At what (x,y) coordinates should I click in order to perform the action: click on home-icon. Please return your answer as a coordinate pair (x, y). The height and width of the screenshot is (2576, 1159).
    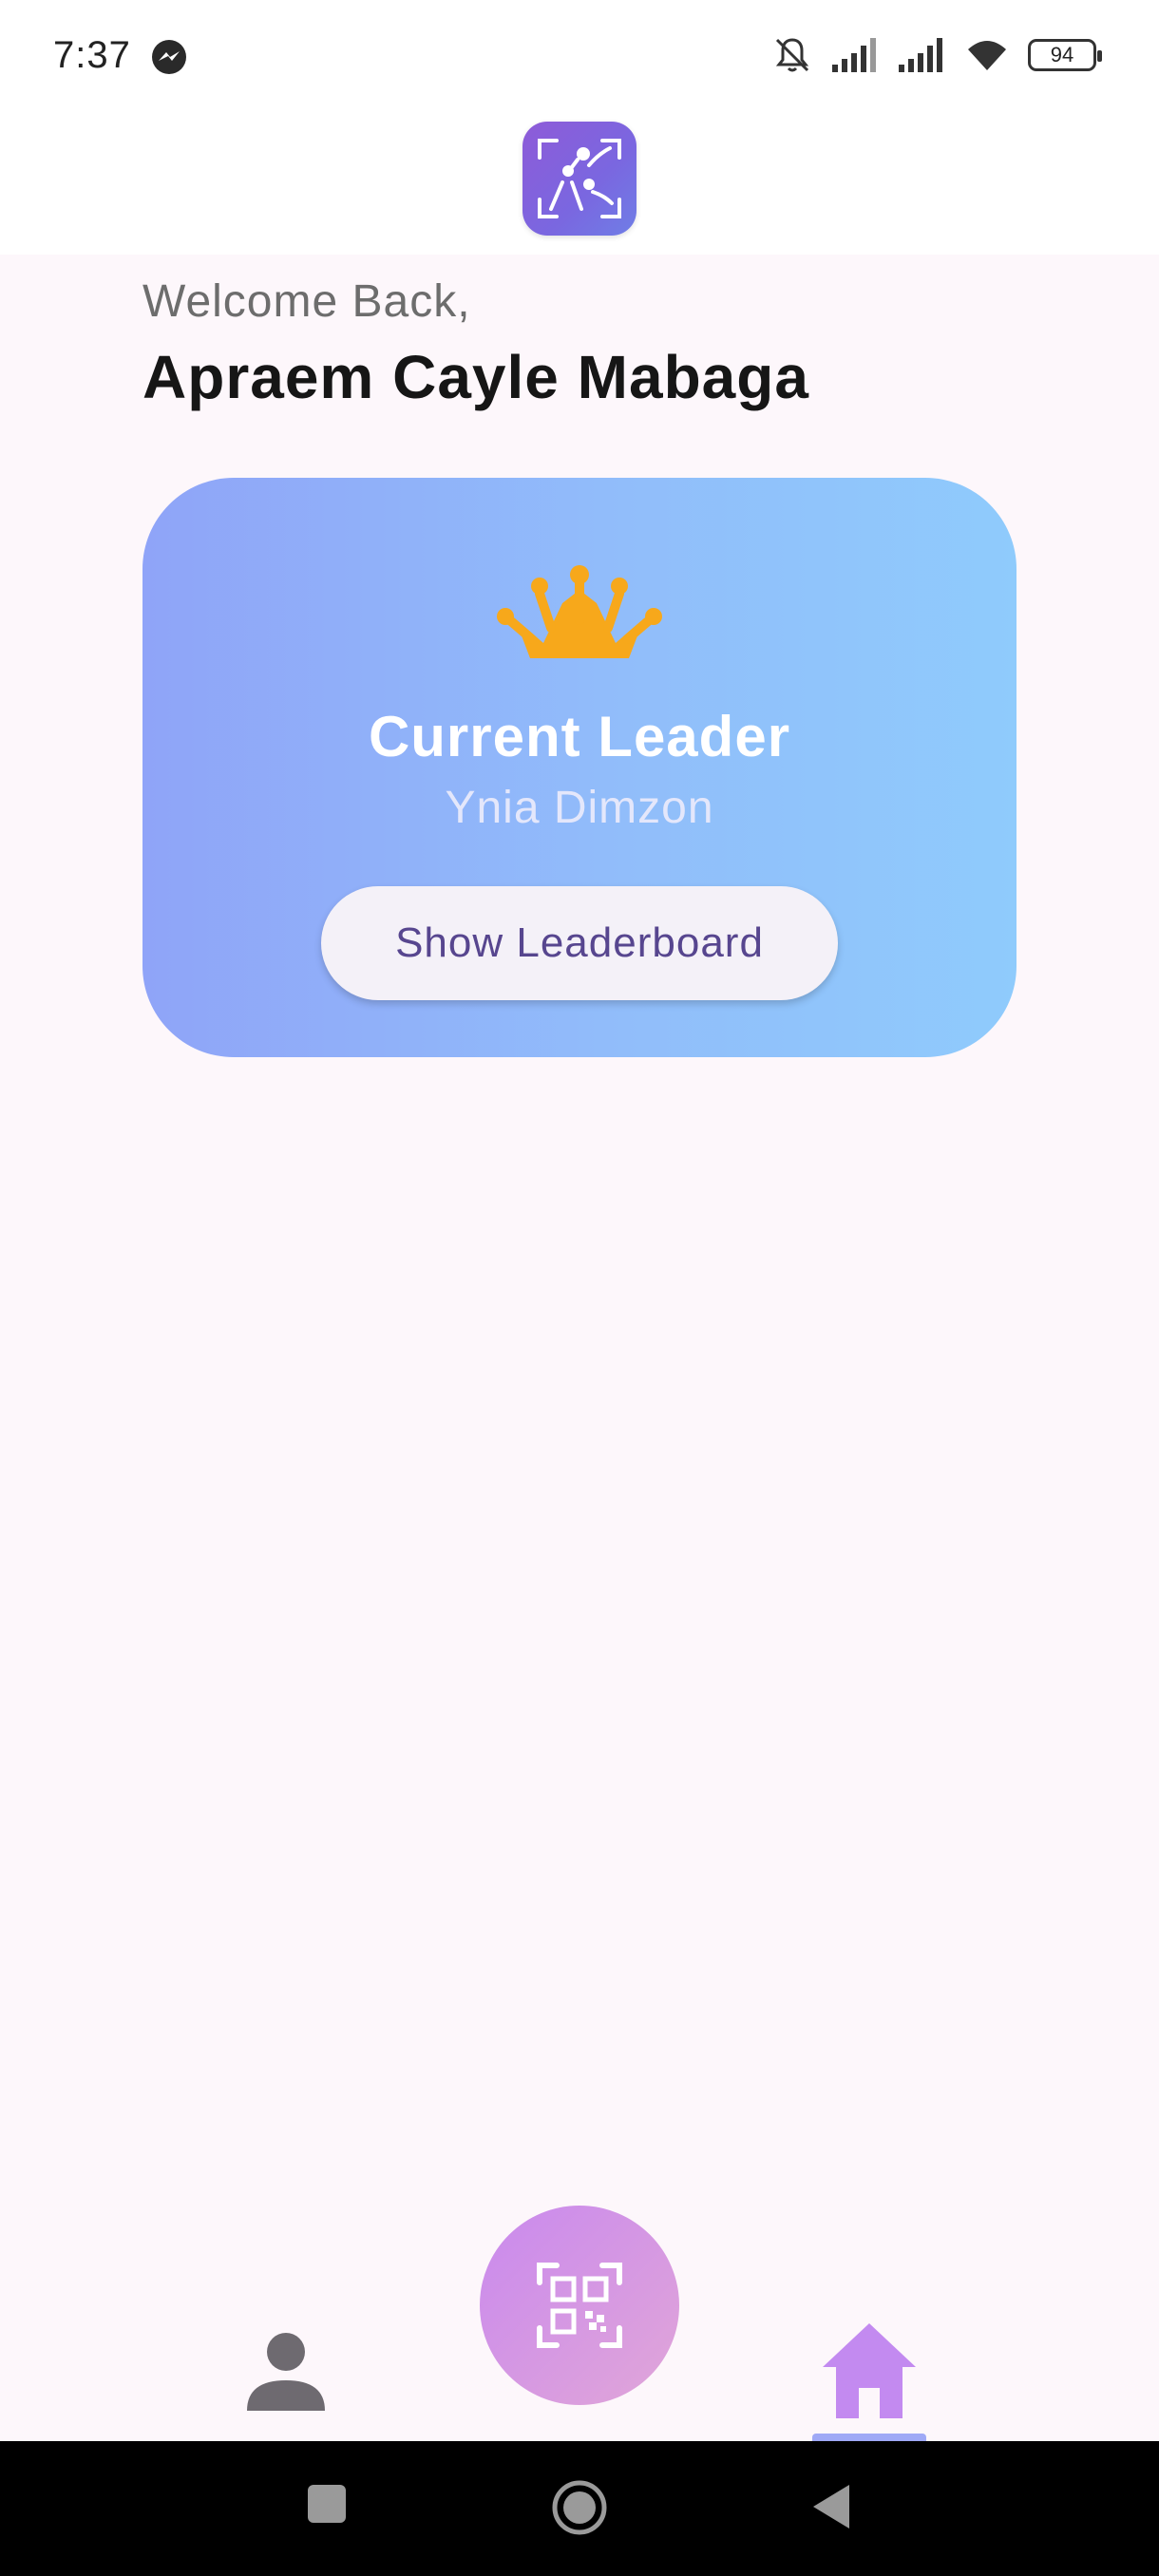
    Looking at the image, I should click on (869, 2370).